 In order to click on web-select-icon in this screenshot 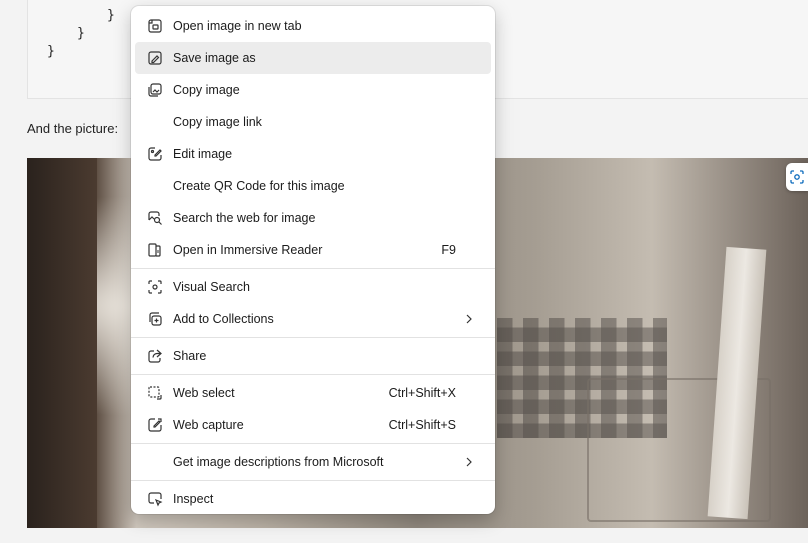, I will do `click(155, 393)`.